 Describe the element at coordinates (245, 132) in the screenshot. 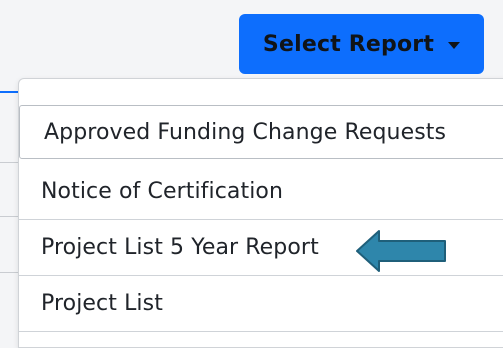

I see `menu-item-label: Approved Funding Change Requests` at that location.